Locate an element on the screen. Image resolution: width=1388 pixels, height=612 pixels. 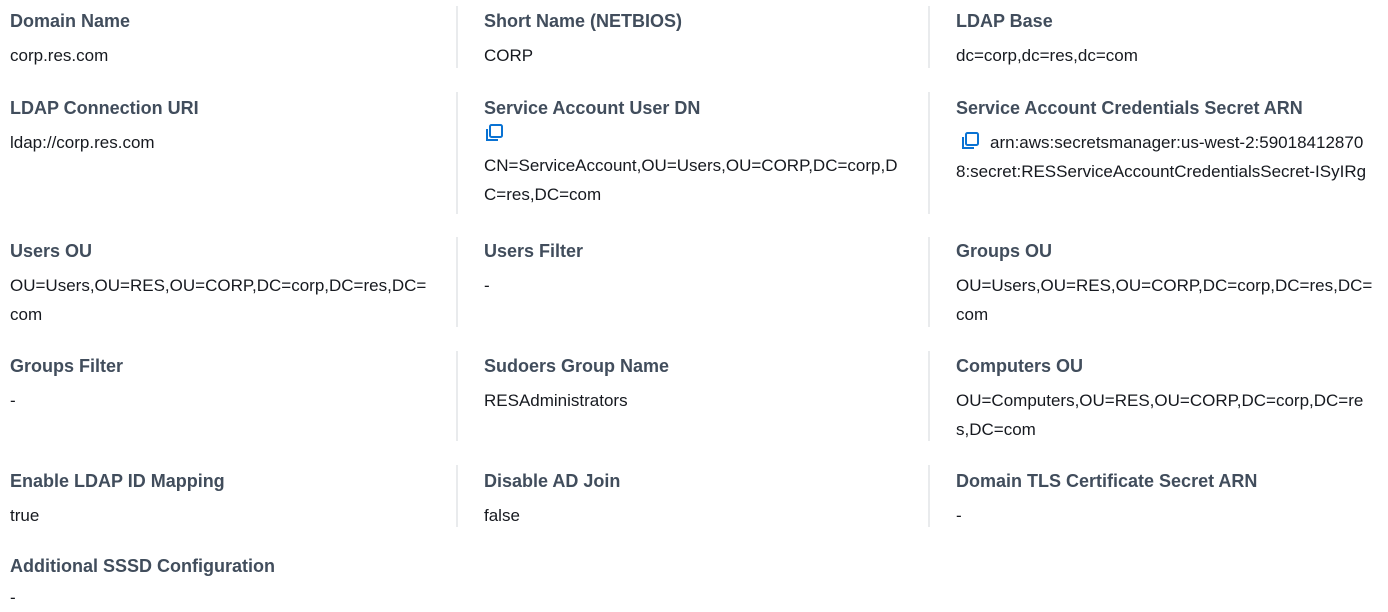
field-value: RESAdministrators is located at coordinates (556, 400).